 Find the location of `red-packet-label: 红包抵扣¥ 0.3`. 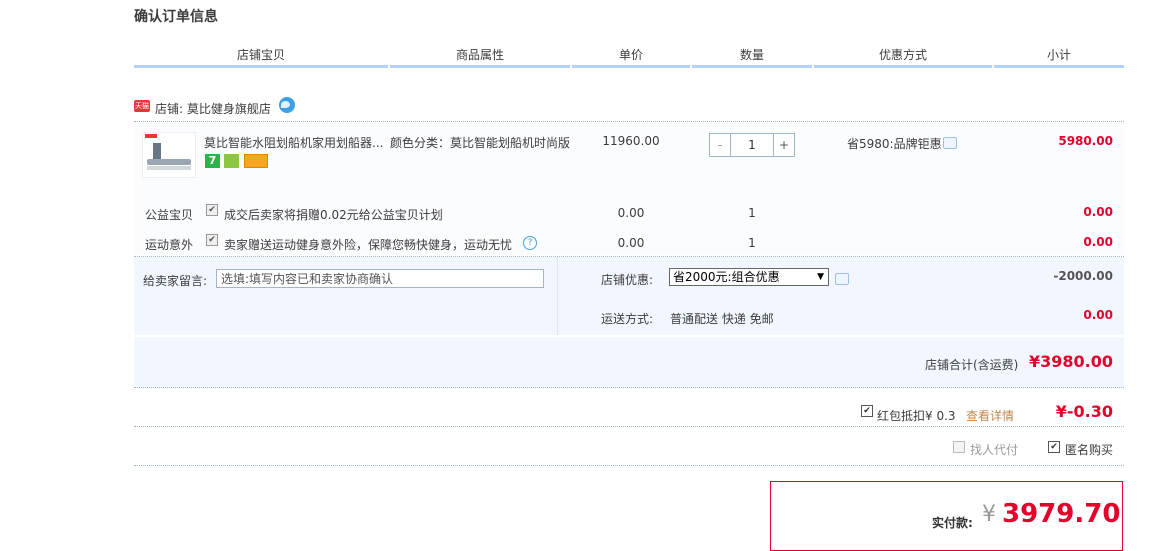

red-packet-label: 红包抵扣¥ 0.3 is located at coordinates (916, 416).